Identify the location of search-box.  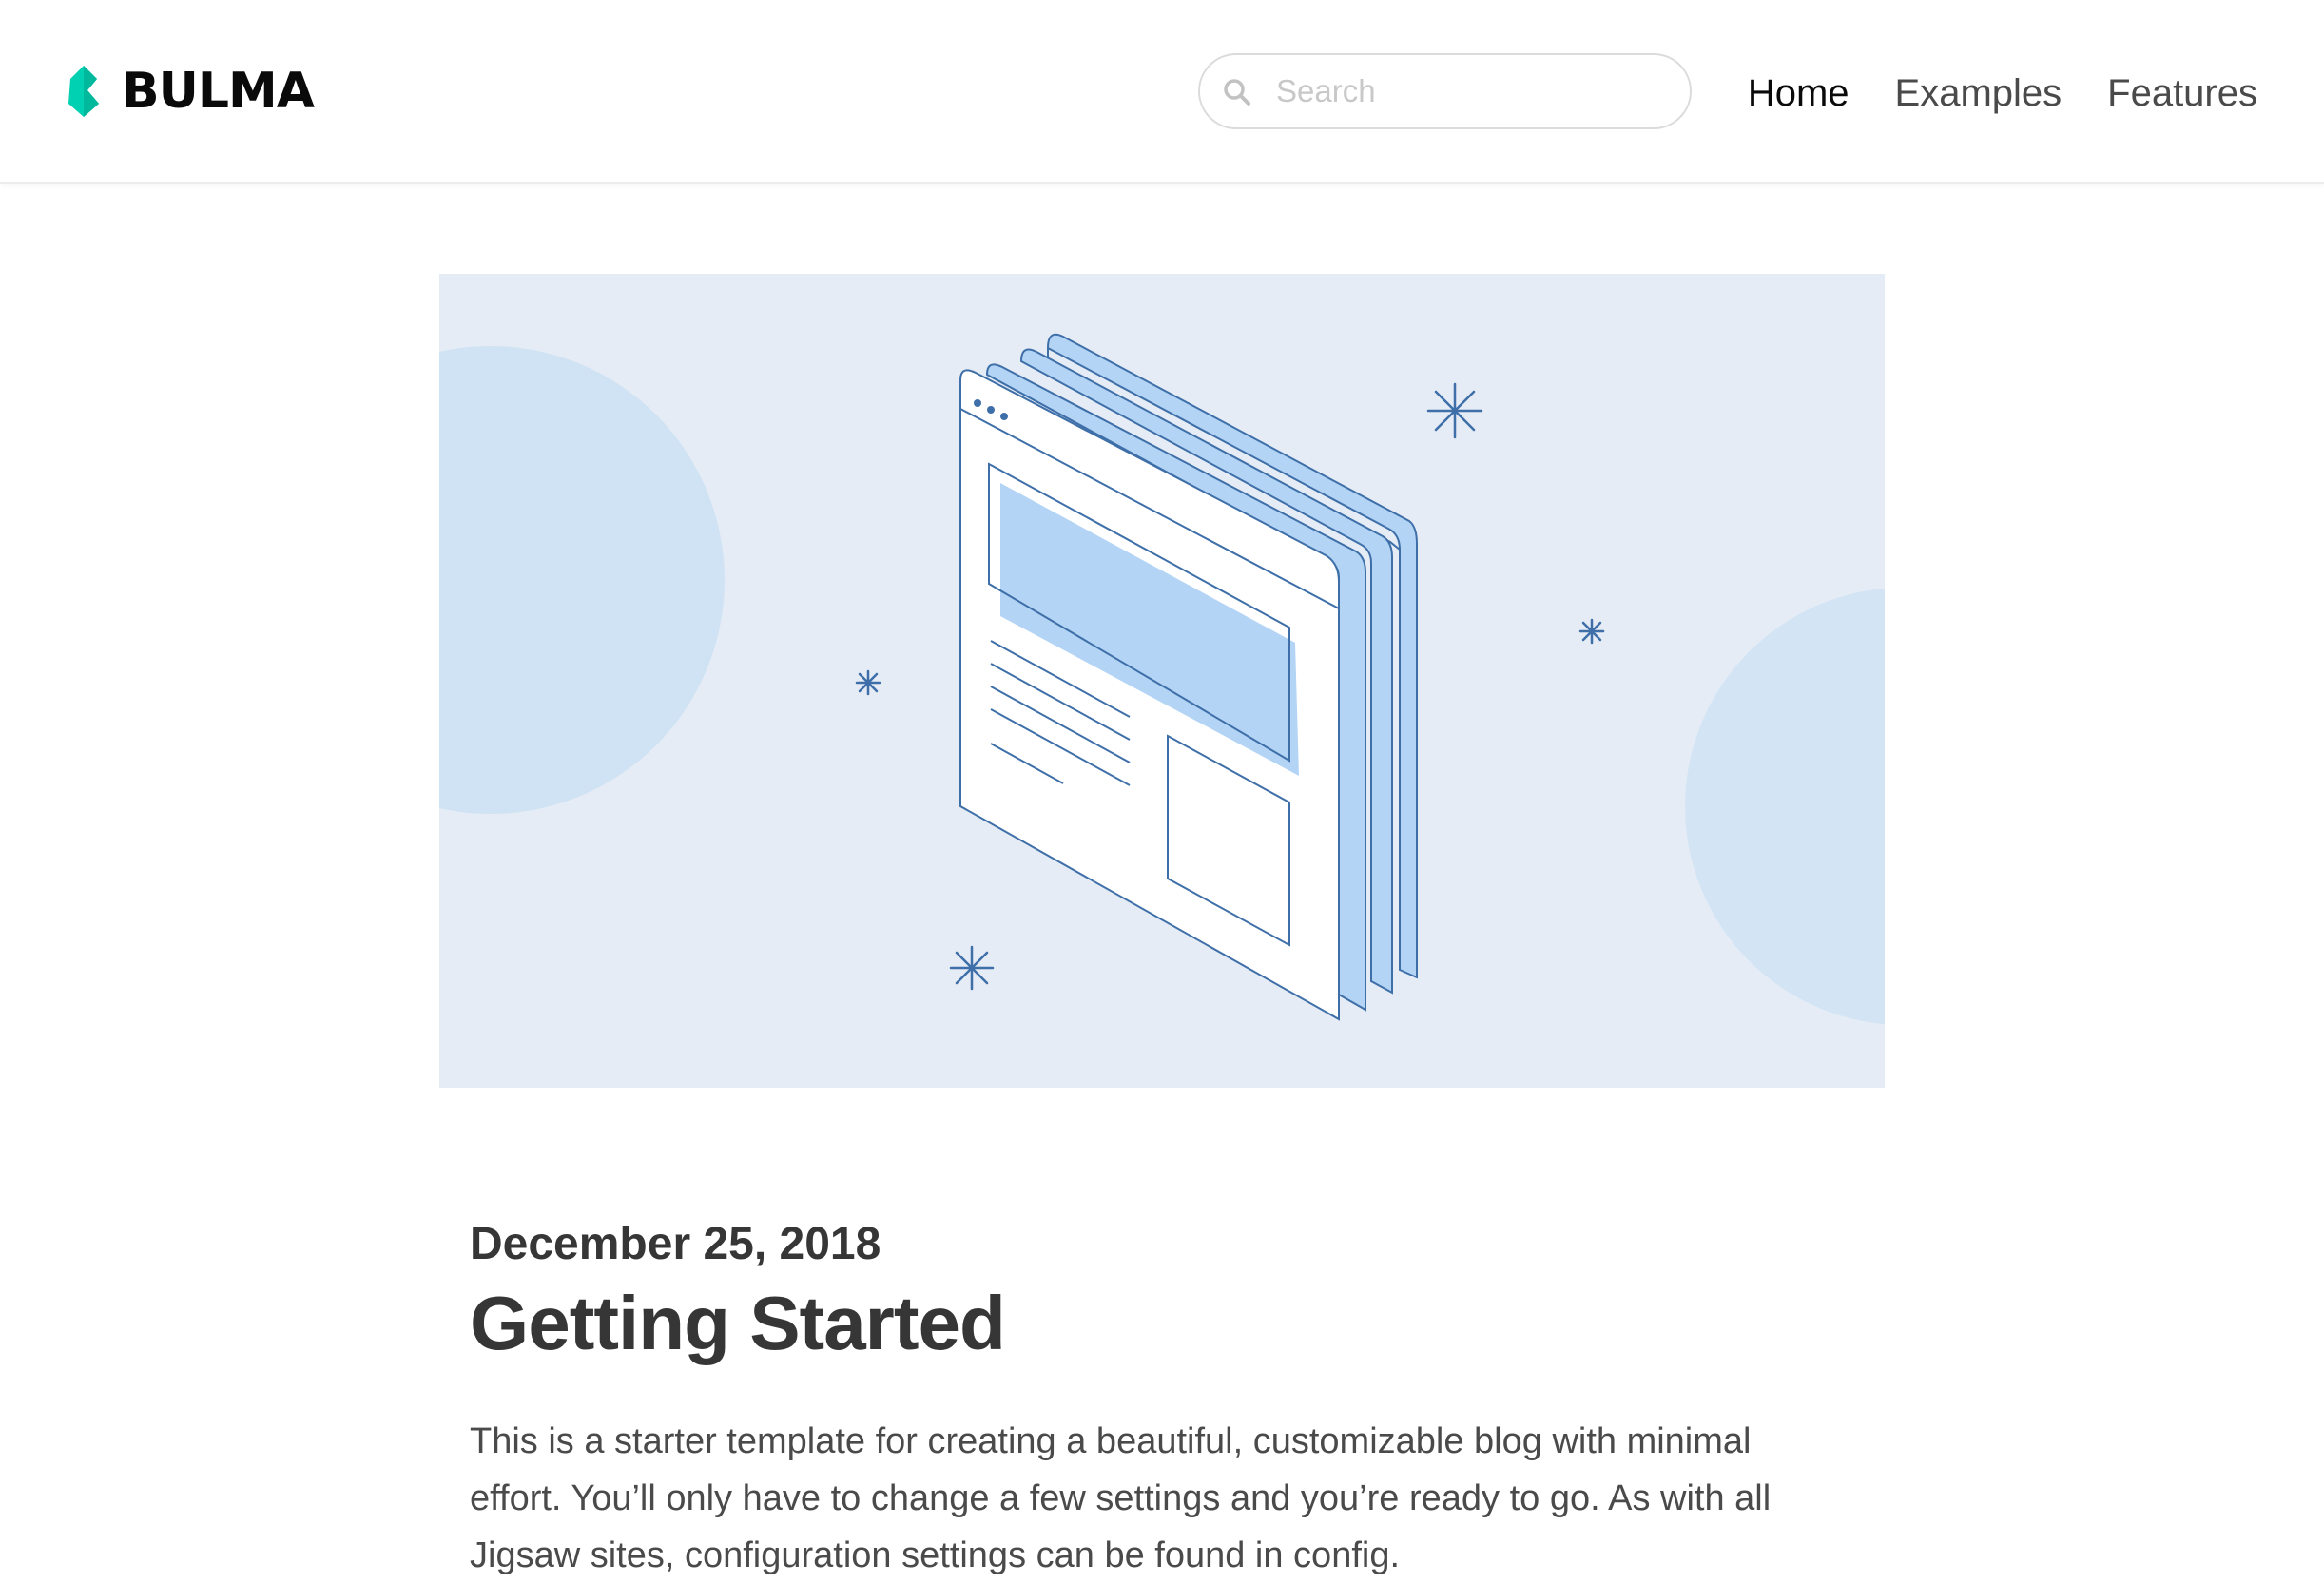
(1445, 91).